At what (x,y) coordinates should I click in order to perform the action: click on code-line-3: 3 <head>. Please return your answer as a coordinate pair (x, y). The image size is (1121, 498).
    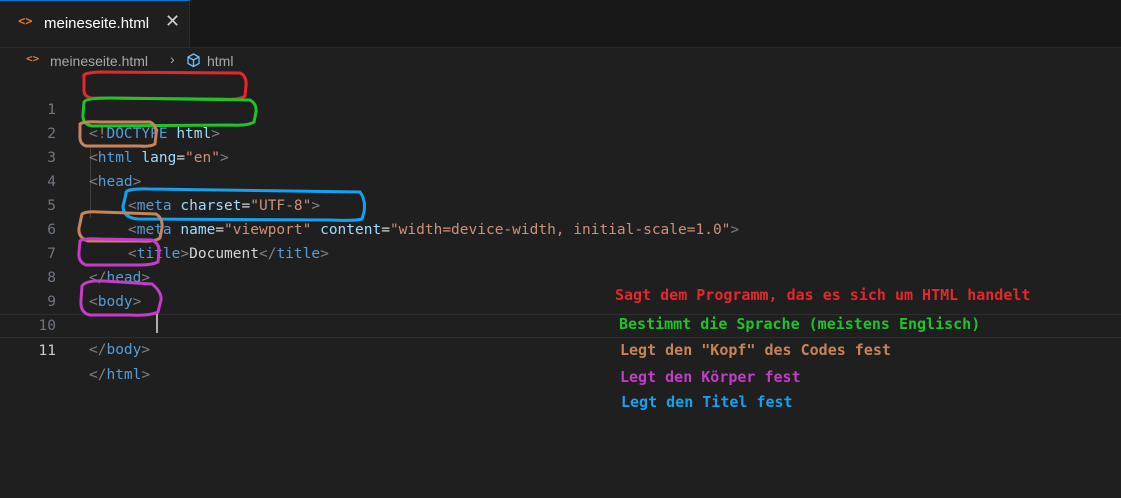
    Looking at the image, I should click on (560, 156).